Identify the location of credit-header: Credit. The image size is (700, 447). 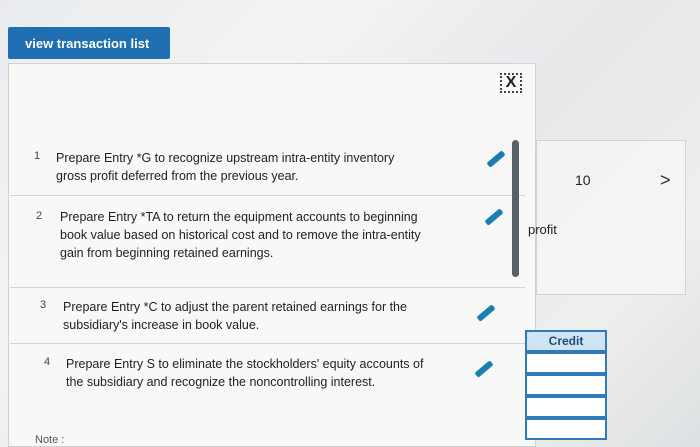
(566, 341).